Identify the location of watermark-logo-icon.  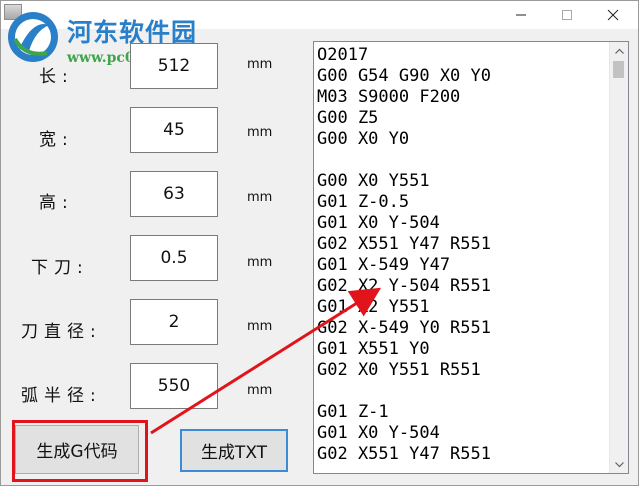
(33, 37).